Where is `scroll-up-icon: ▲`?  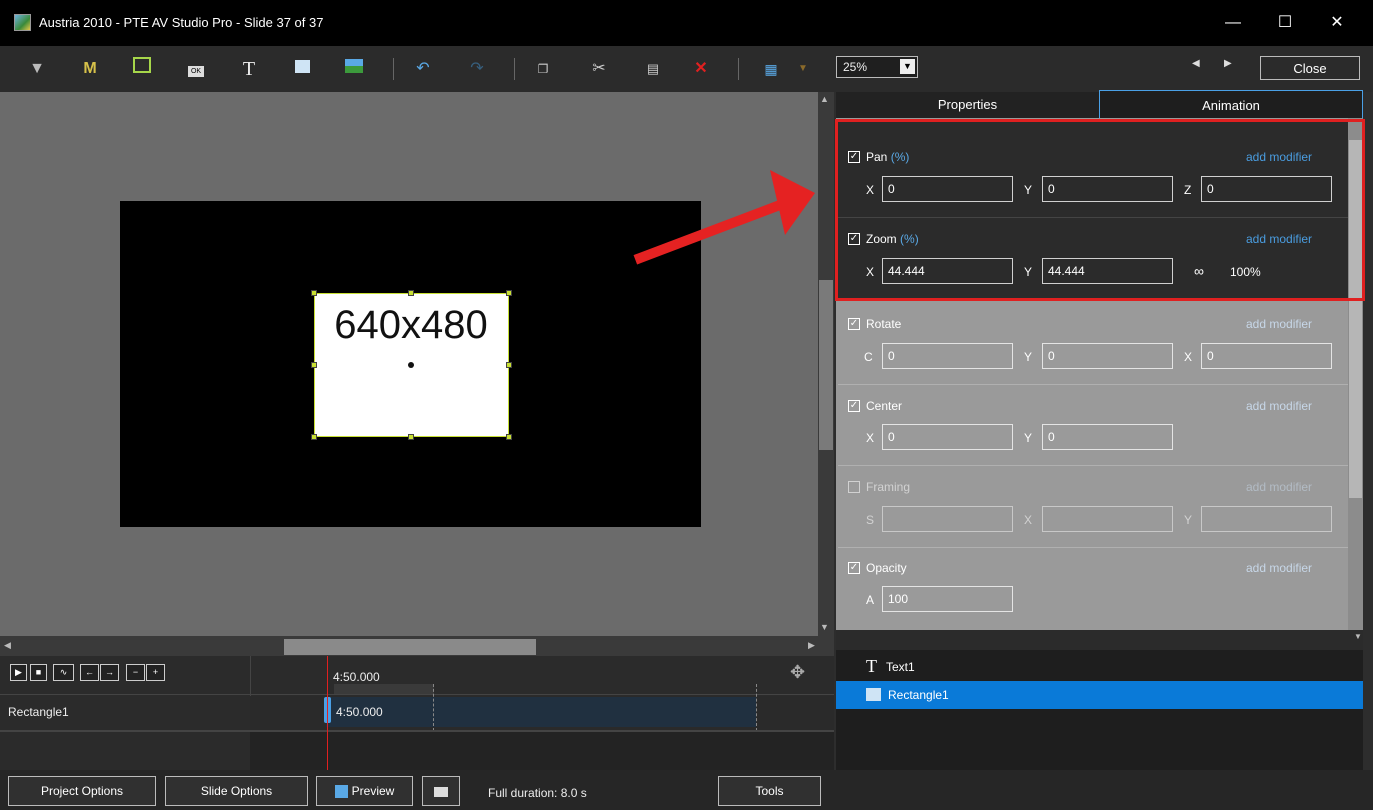
scroll-up-icon: ▲ is located at coordinates (824, 99).